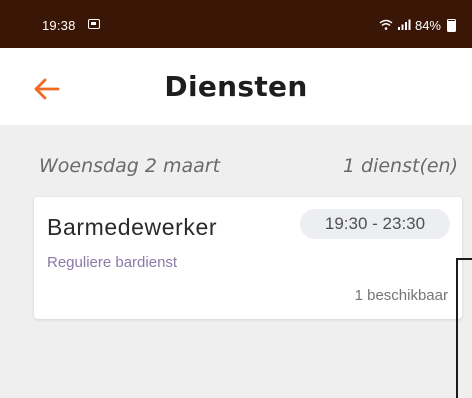  I want to click on status-indicators: 84%, so click(417, 25).